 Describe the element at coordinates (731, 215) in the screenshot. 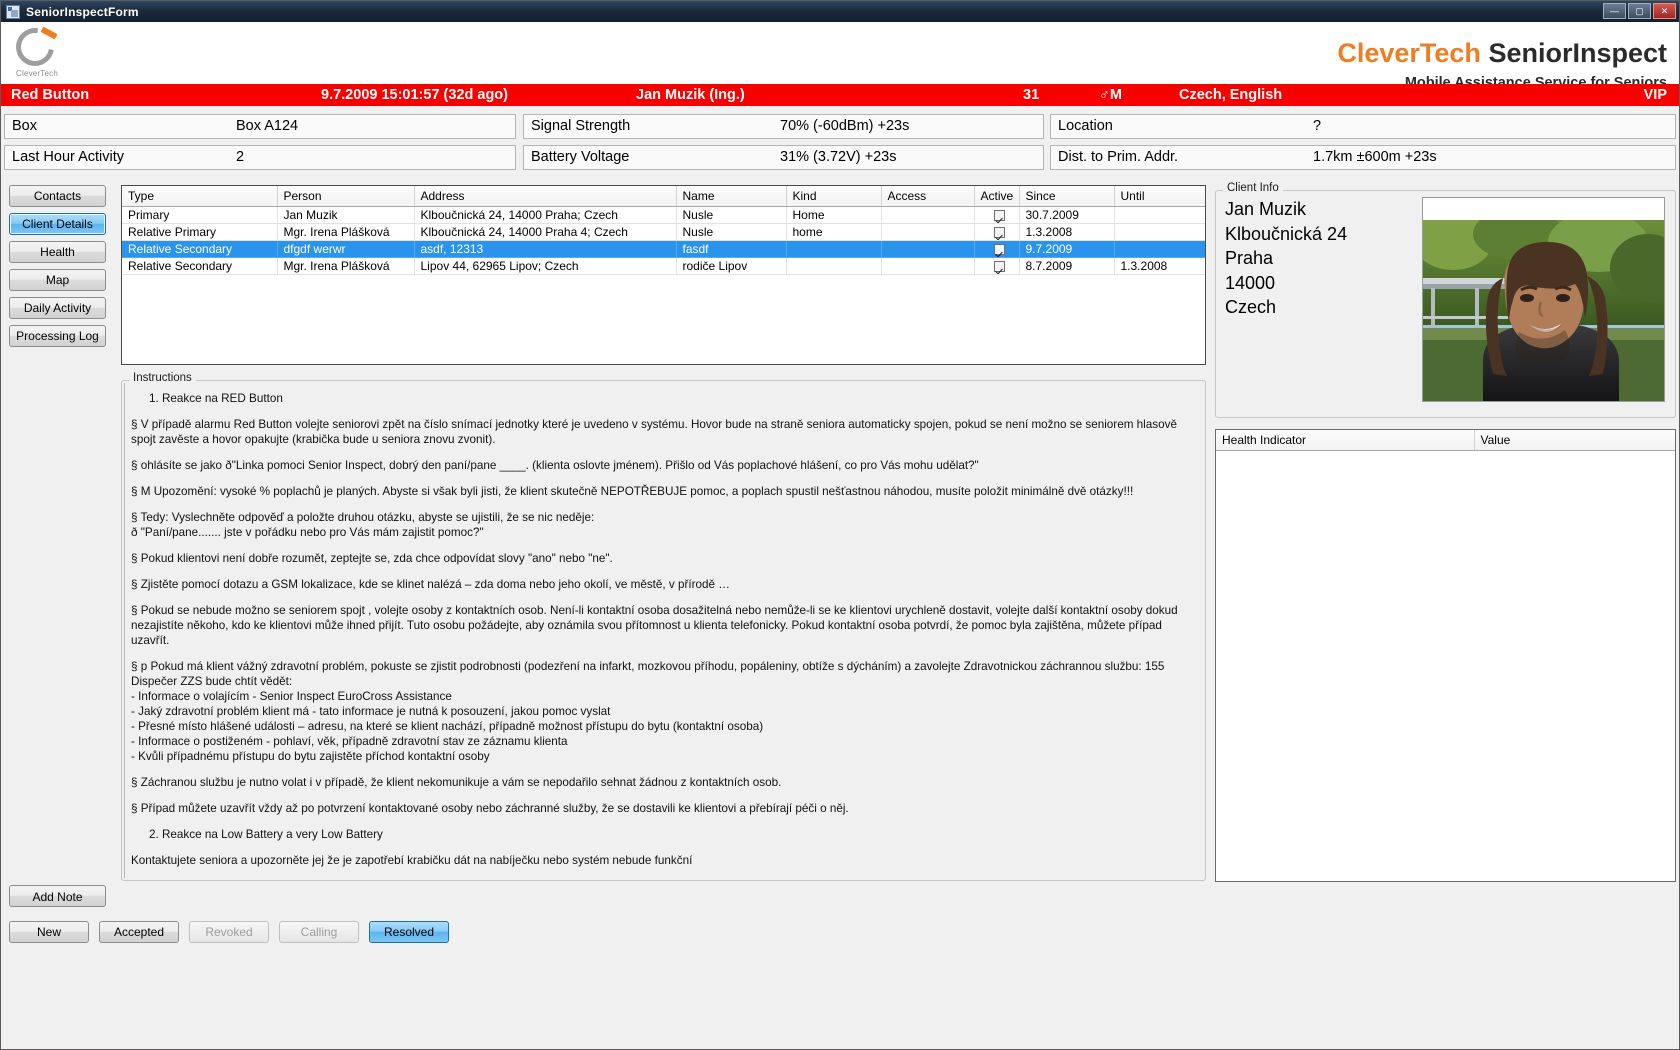

I see `cell-name: Nusle` at that location.